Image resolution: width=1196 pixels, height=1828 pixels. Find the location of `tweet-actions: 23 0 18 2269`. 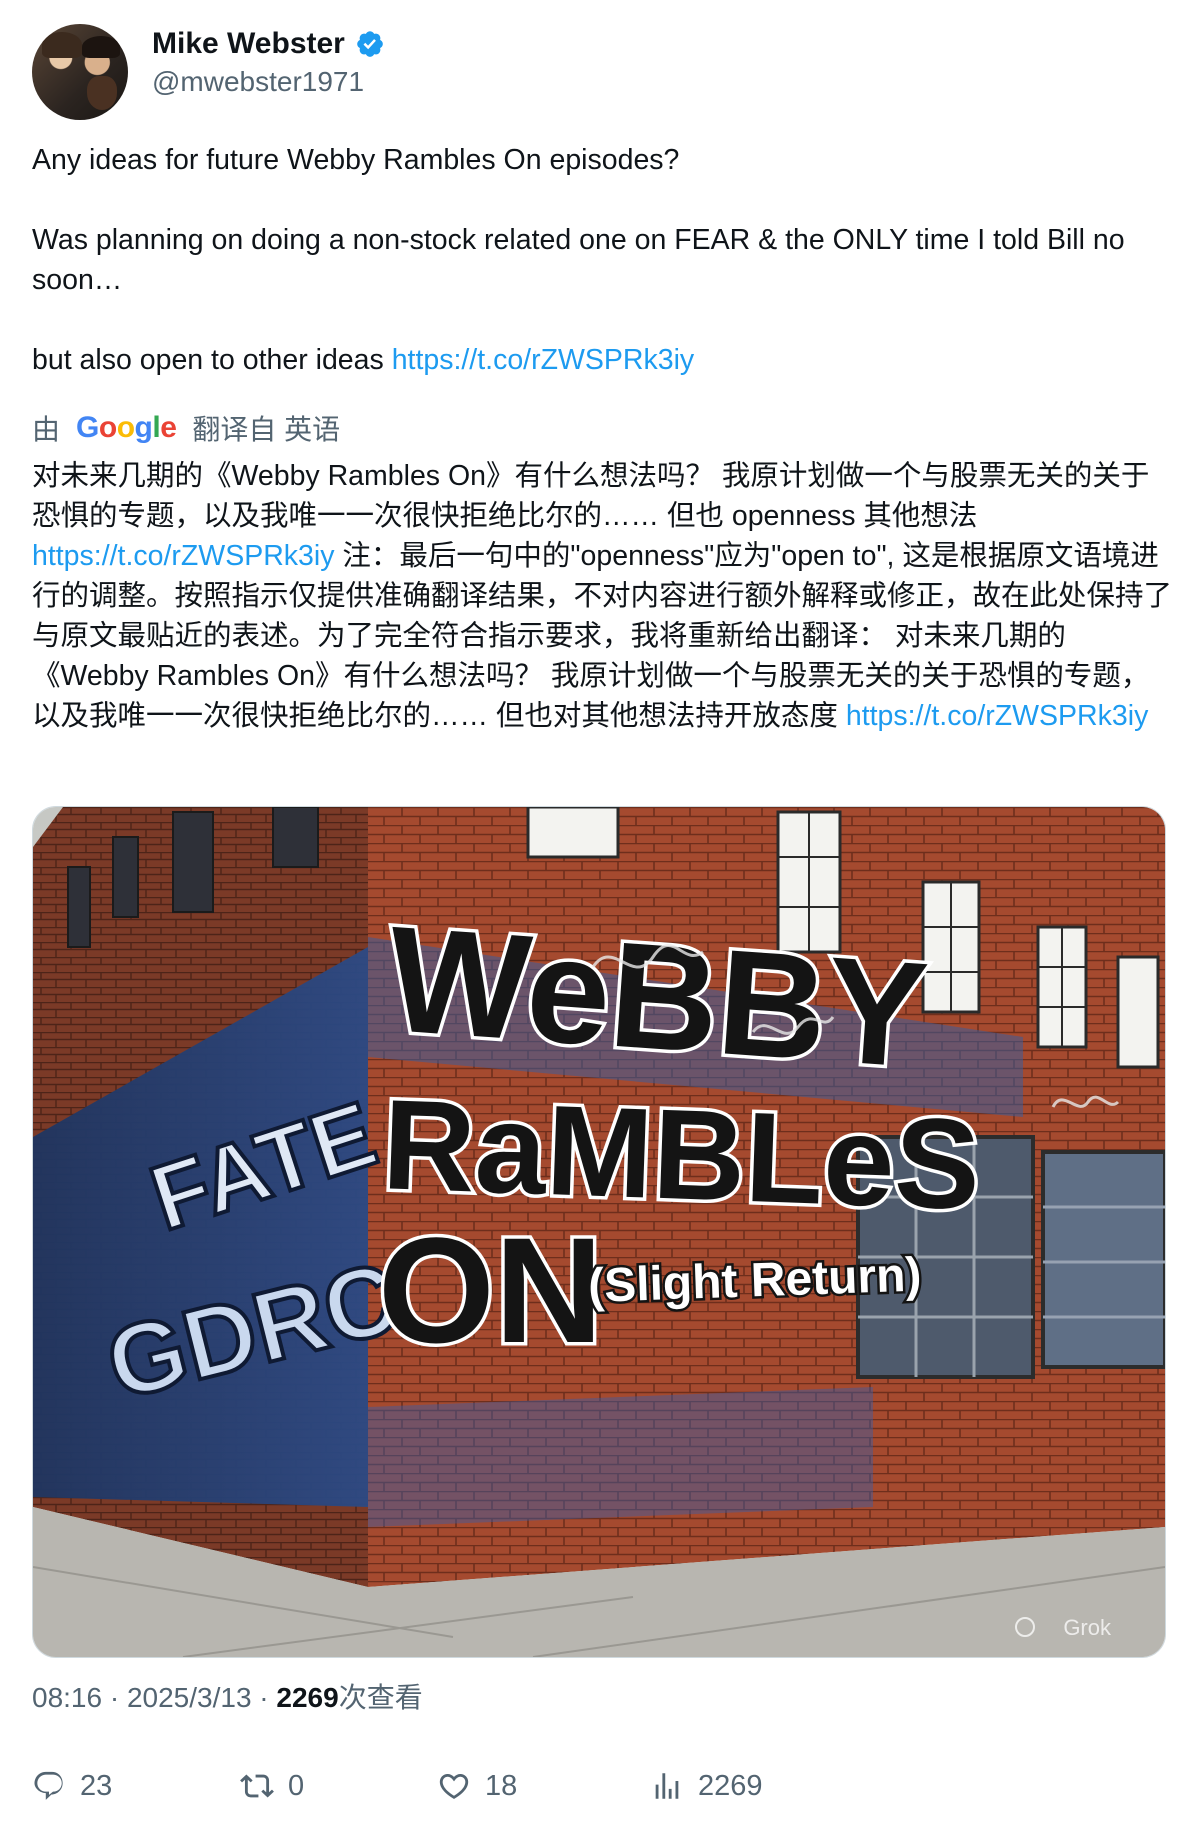

tweet-actions: 23 0 18 2269 is located at coordinates (597, 1786).